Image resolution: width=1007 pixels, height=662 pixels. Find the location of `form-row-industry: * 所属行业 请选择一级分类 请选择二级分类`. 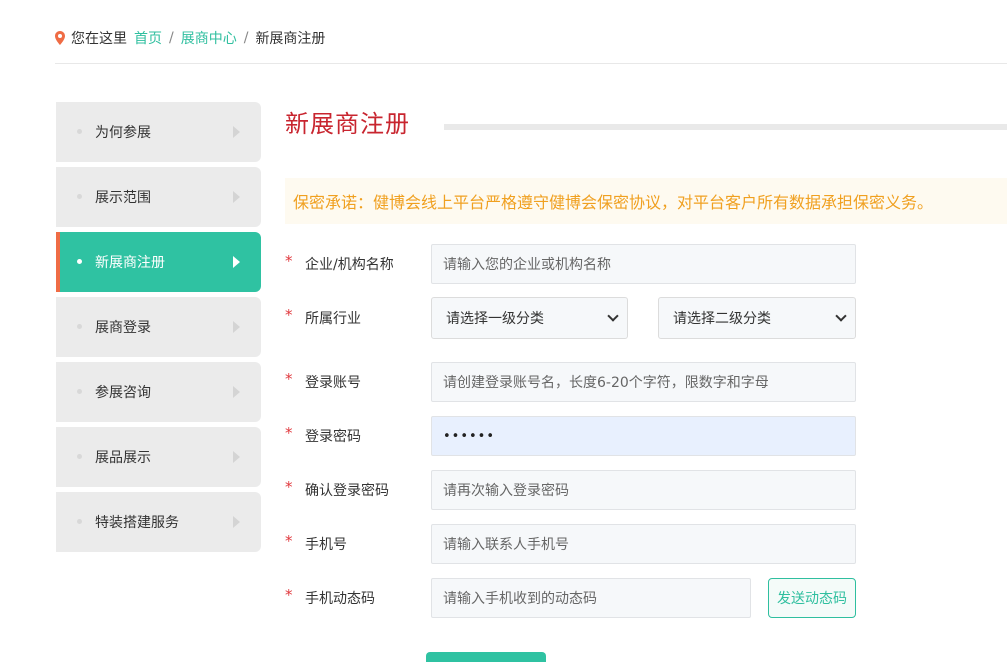

form-row-industry: * 所属行业 请选择一级分类 请选择二级分类 is located at coordinates (570, 318).